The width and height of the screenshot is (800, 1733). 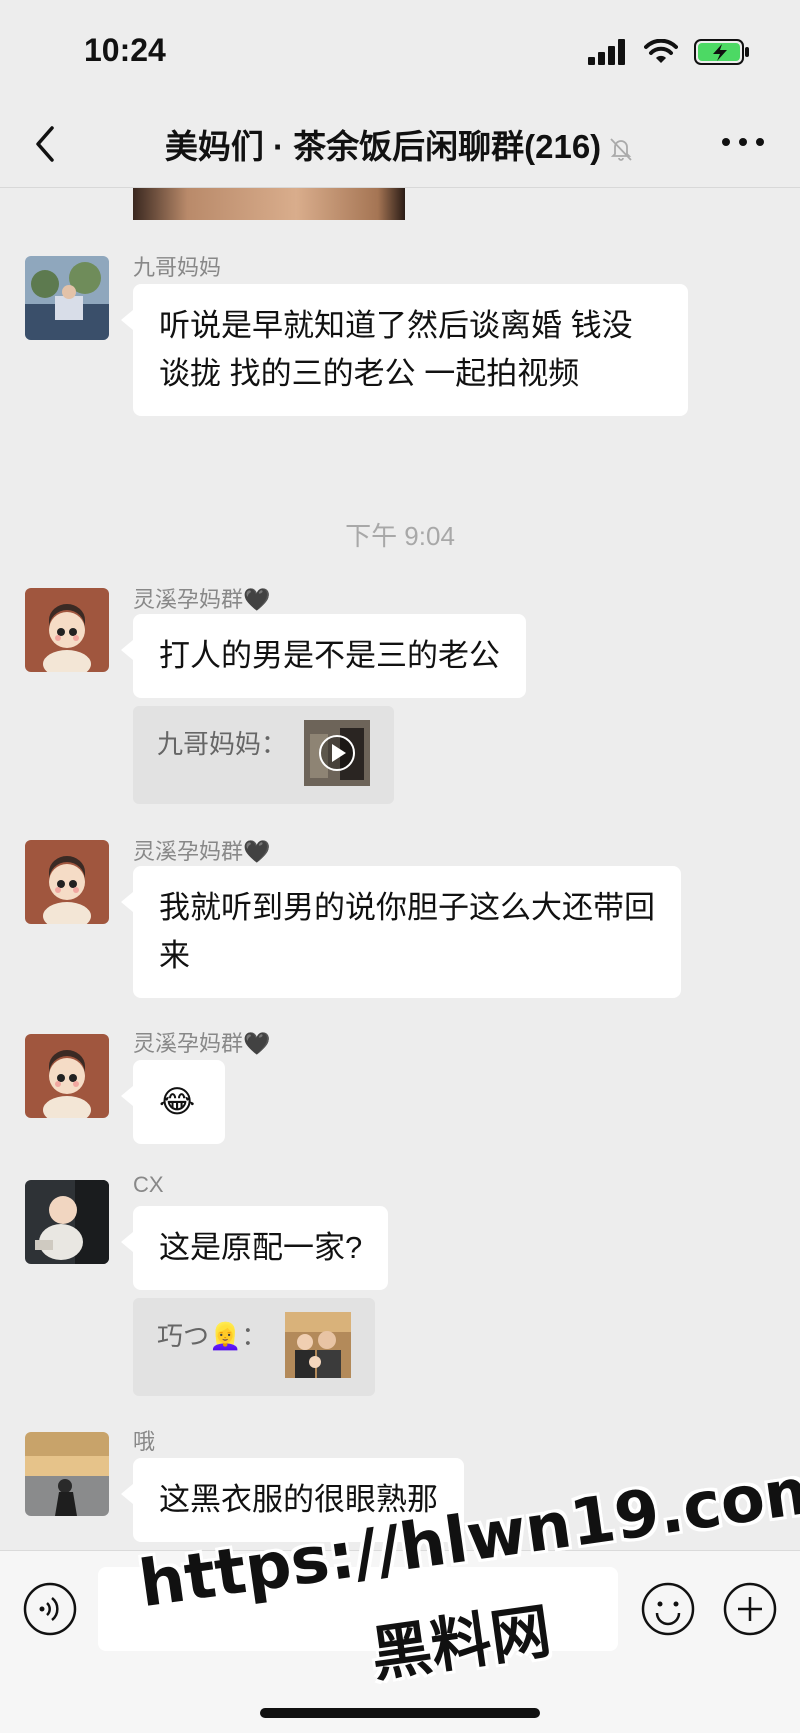 I want to click on input-bar, so click(x=400, y=1641).